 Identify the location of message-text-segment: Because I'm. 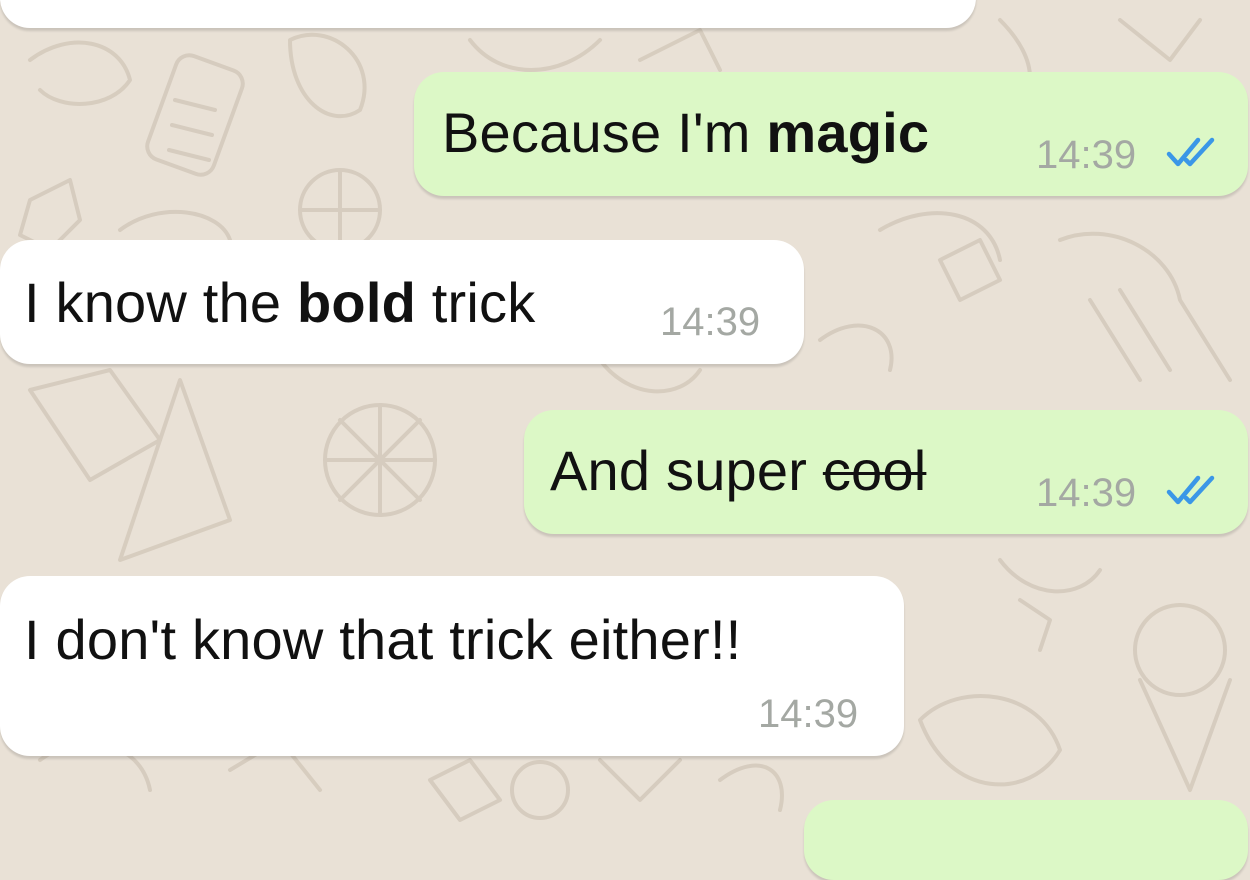
(604, 132).